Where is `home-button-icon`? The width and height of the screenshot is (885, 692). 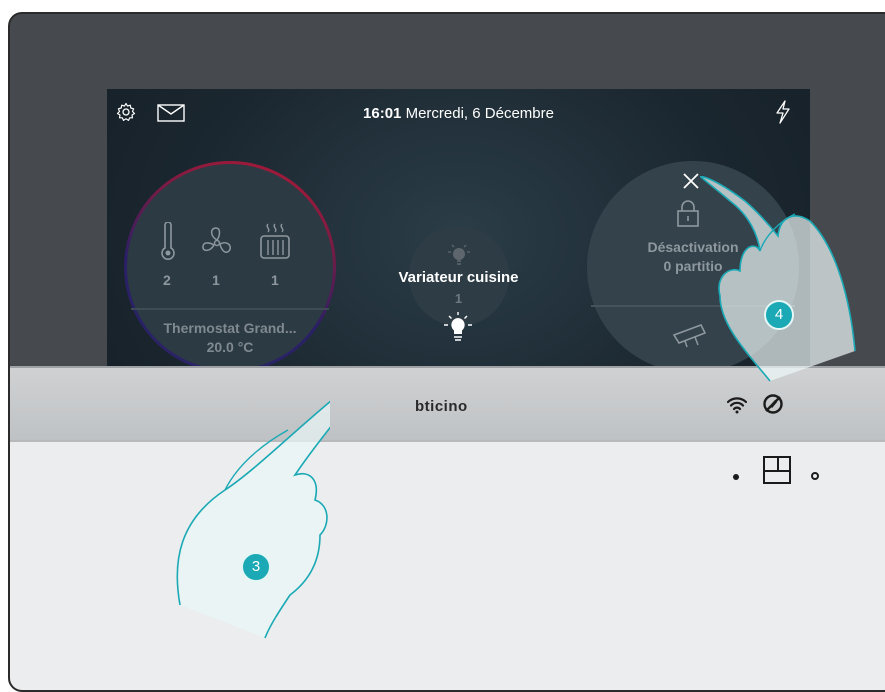
home-button-icon is located at coordinates (777, 470).